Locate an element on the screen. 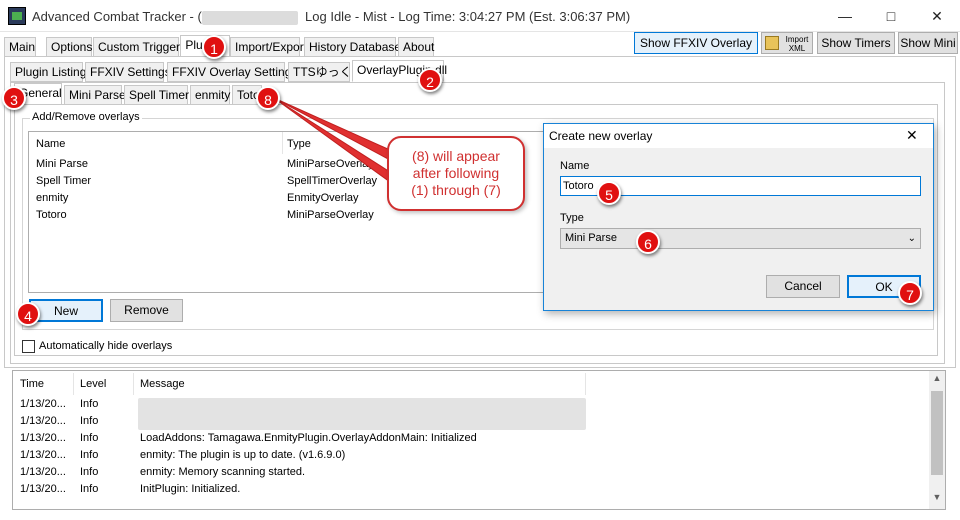 The image size is (960, 520). cancel-button: Cancel is located at coordinates (803, 286).